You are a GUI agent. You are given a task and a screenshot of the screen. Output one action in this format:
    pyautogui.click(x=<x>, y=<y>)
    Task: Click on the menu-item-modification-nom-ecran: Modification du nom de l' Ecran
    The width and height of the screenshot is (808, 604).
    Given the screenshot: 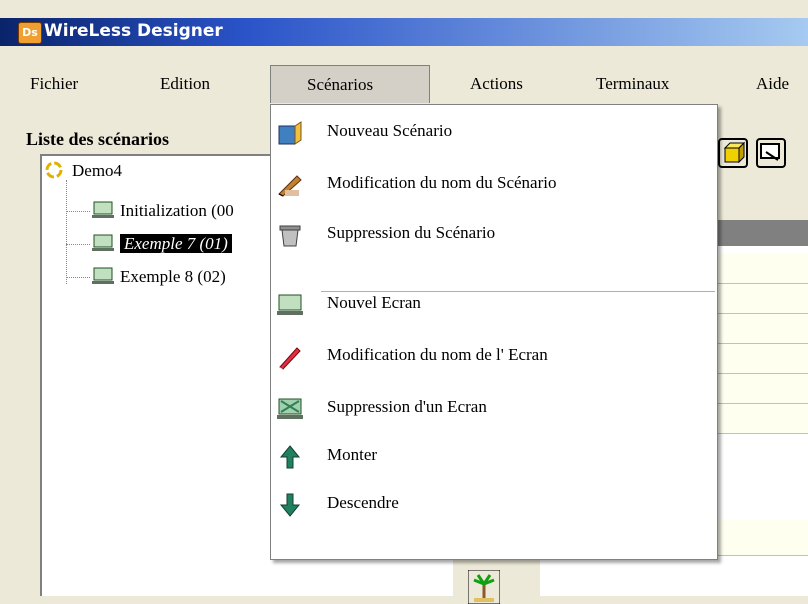 What is the action you would take?
    pyautogui.click(x=493, y=356)
    